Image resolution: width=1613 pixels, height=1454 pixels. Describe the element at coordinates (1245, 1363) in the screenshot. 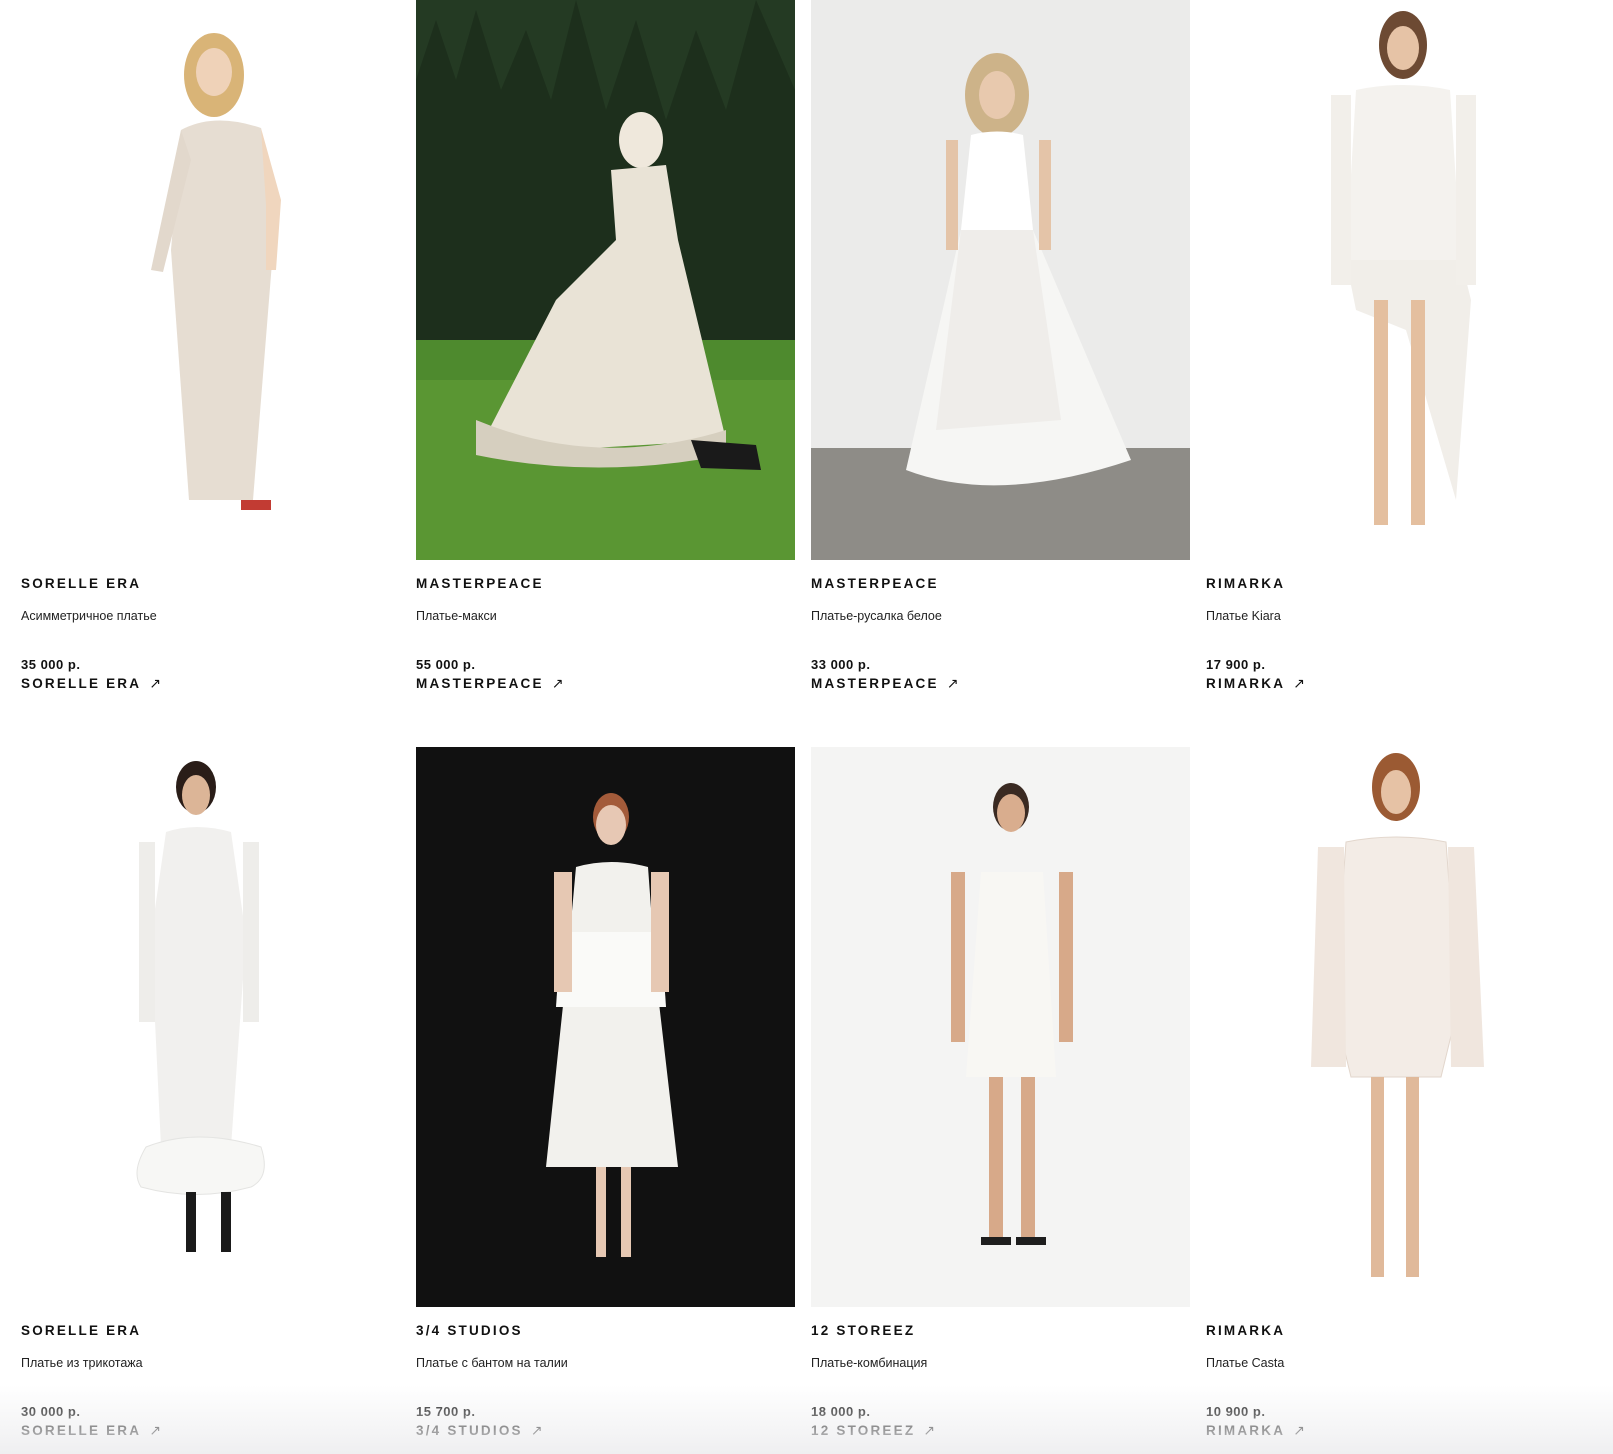

I see `product-name: Платье Casta` at that location.